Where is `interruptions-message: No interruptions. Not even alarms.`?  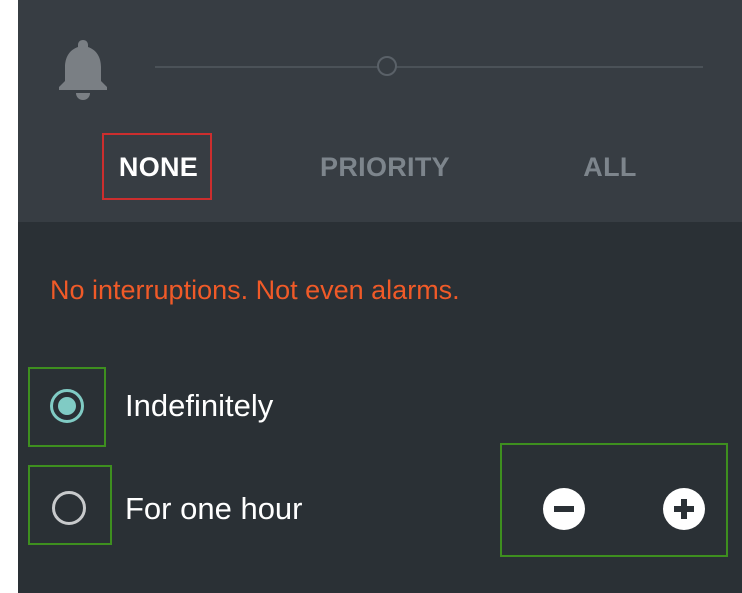
interruptions-message: No interruptions. Not even alarms. is located at coordinates (255, 290).